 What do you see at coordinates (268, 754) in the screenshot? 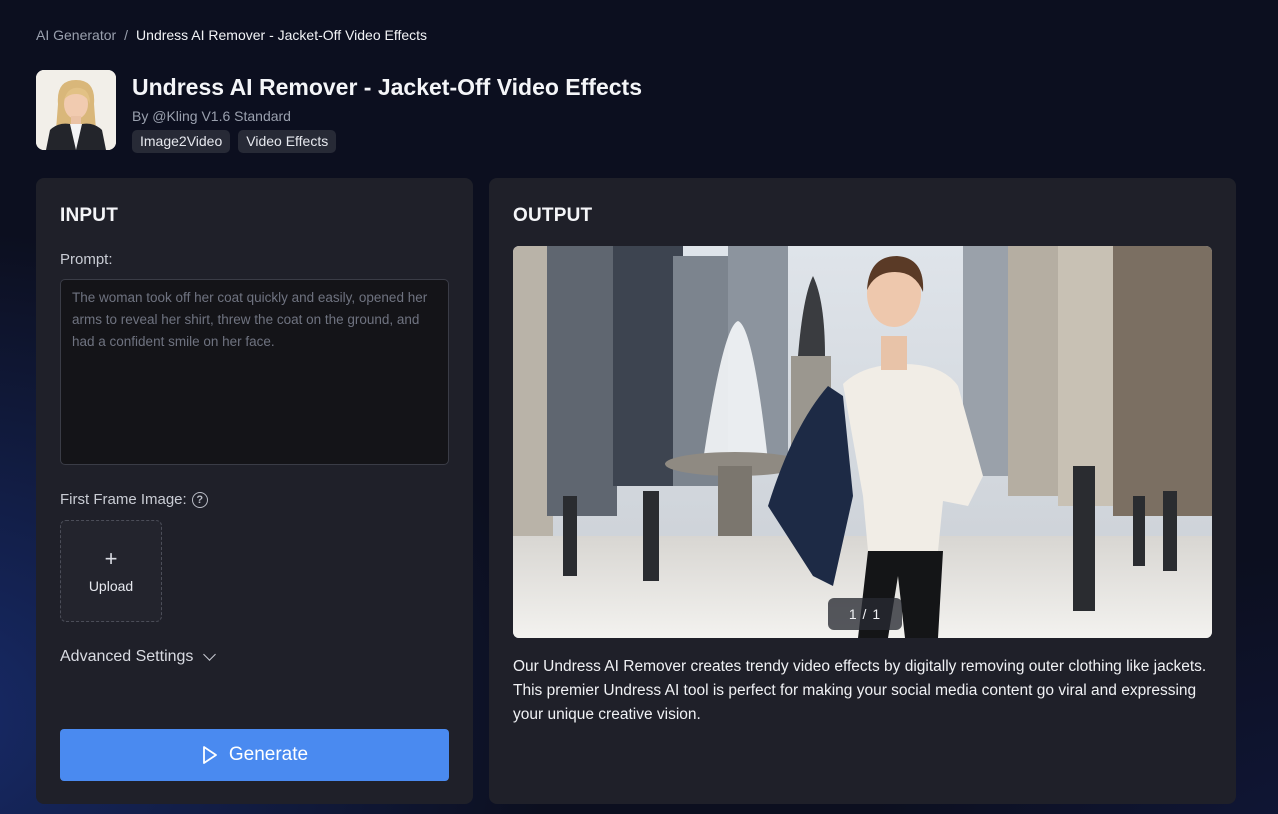
I see `generate-label: Generate` at bounding box center [268, 754].